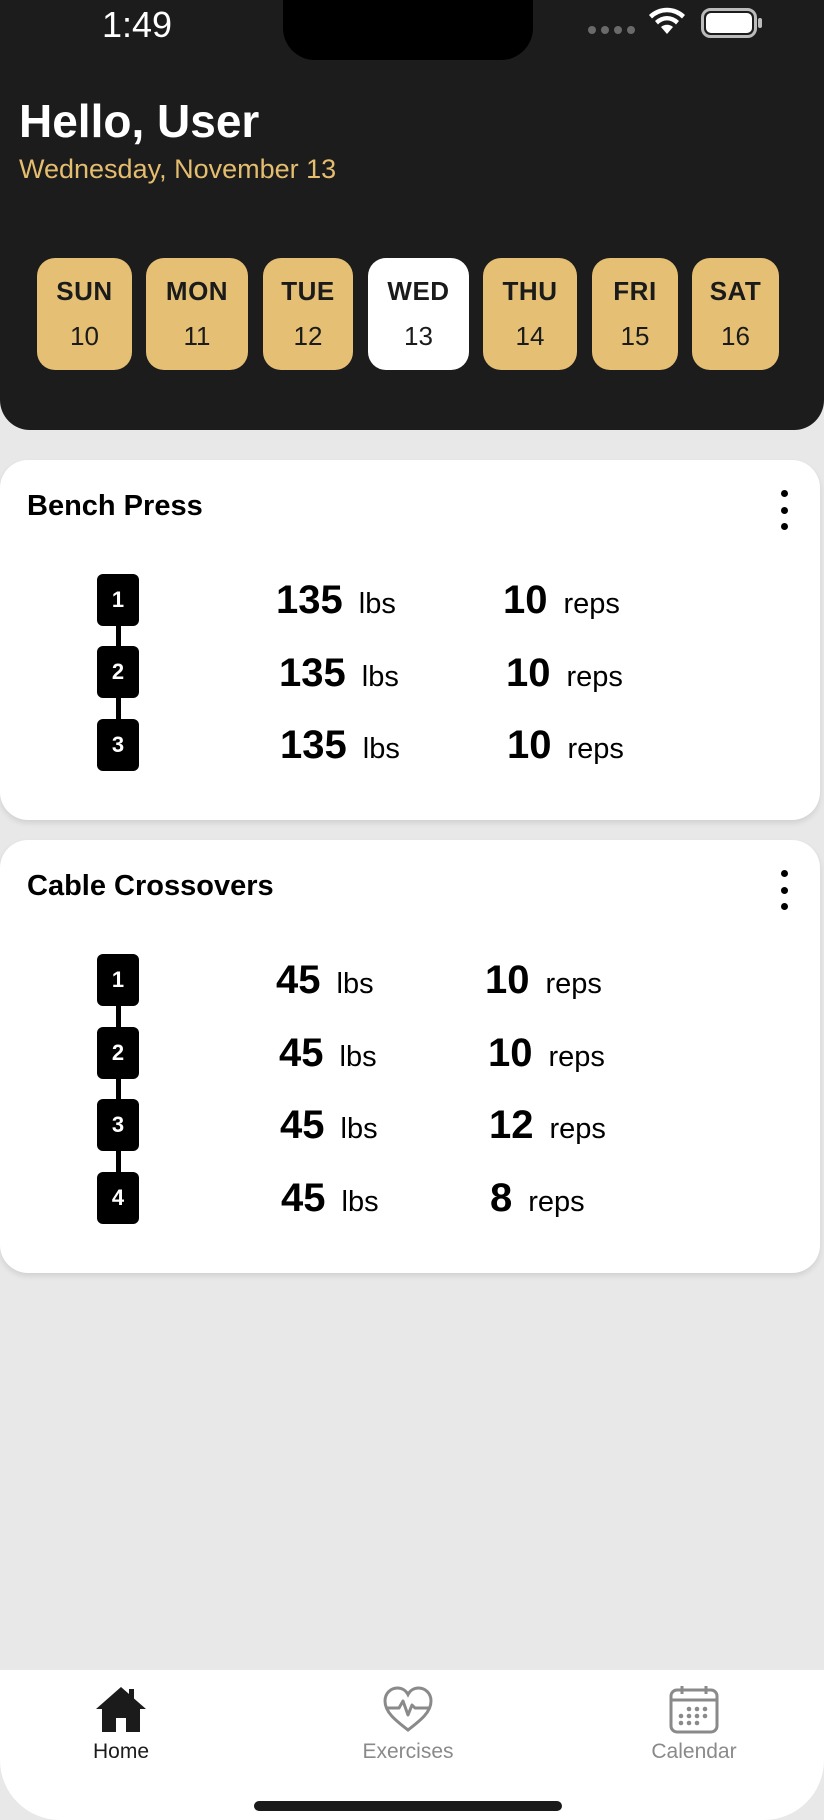 This screenshot has width=824, height=1820. What do you see at coordinates (667, 20) in the screenshot?
I see `wifi-icon` at bounding box center [667, 20].